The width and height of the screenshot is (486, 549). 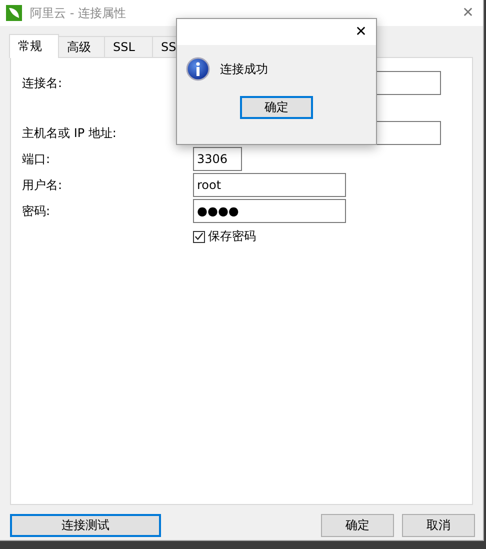 What do you see at coordinates (34, 46) in the screenshot?
I see `tab: 常规` at bounding box center [34, 46].